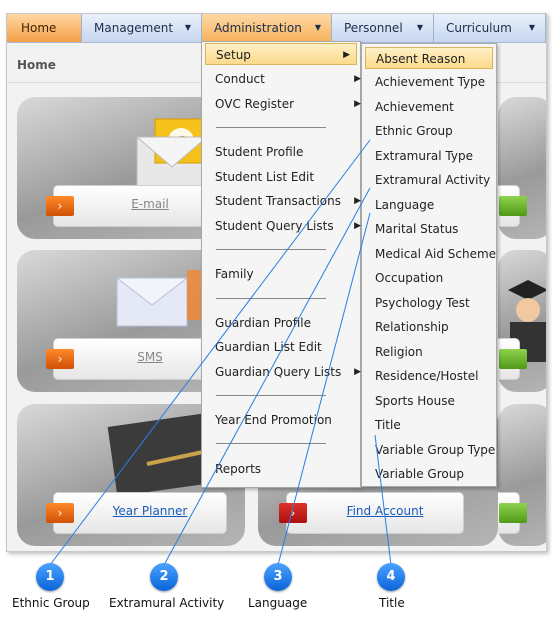  I want to click on nav-curriculum-label: Curriculum, so click(479, 28).